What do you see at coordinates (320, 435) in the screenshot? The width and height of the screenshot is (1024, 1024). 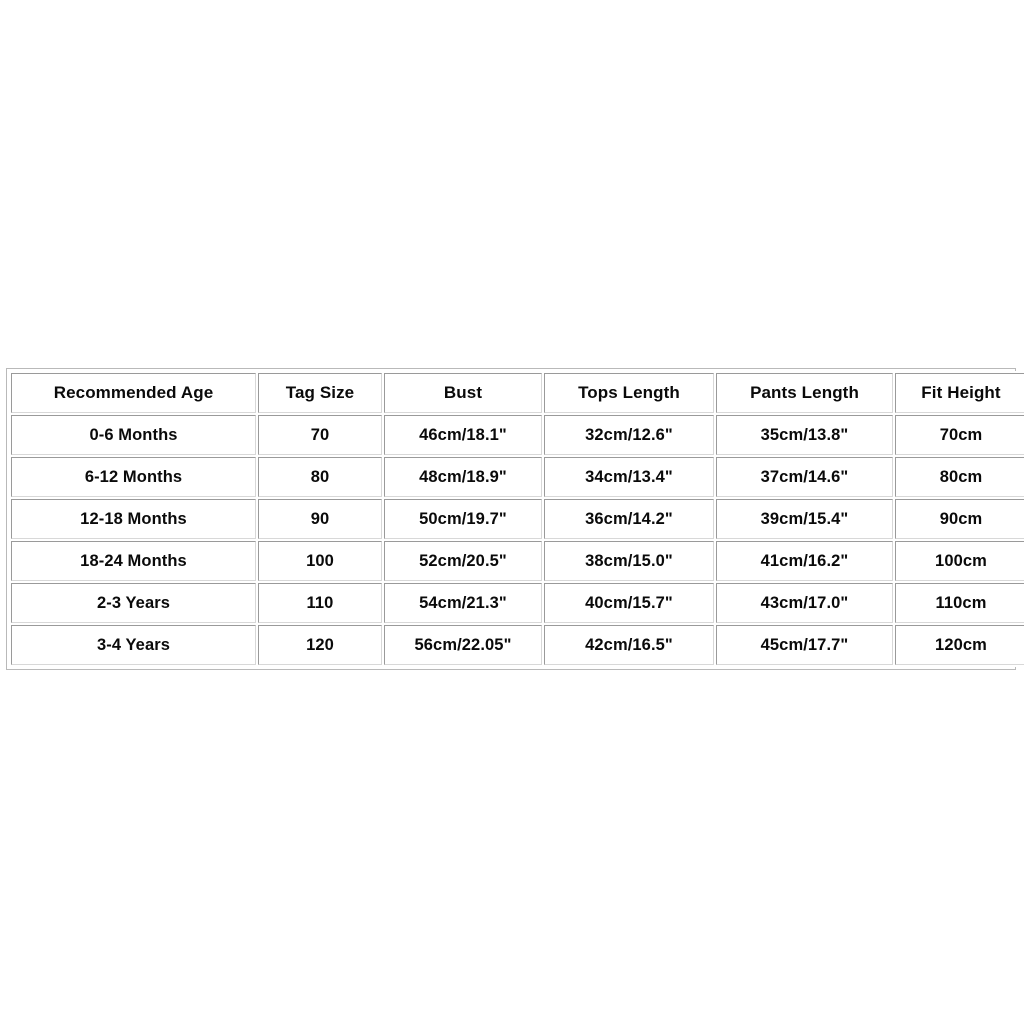 I see `cell-tag-size: 70` at bounding box center [320, 435].